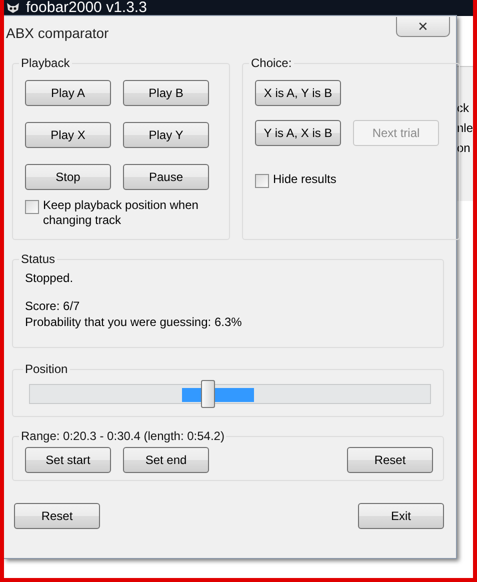 Image resolution: width=477 pixels, height=582 pixels. What do you see at coordinates (166, 460) in the screenshot?
I see `range-button: Set end` at bounding box center [166, 460].